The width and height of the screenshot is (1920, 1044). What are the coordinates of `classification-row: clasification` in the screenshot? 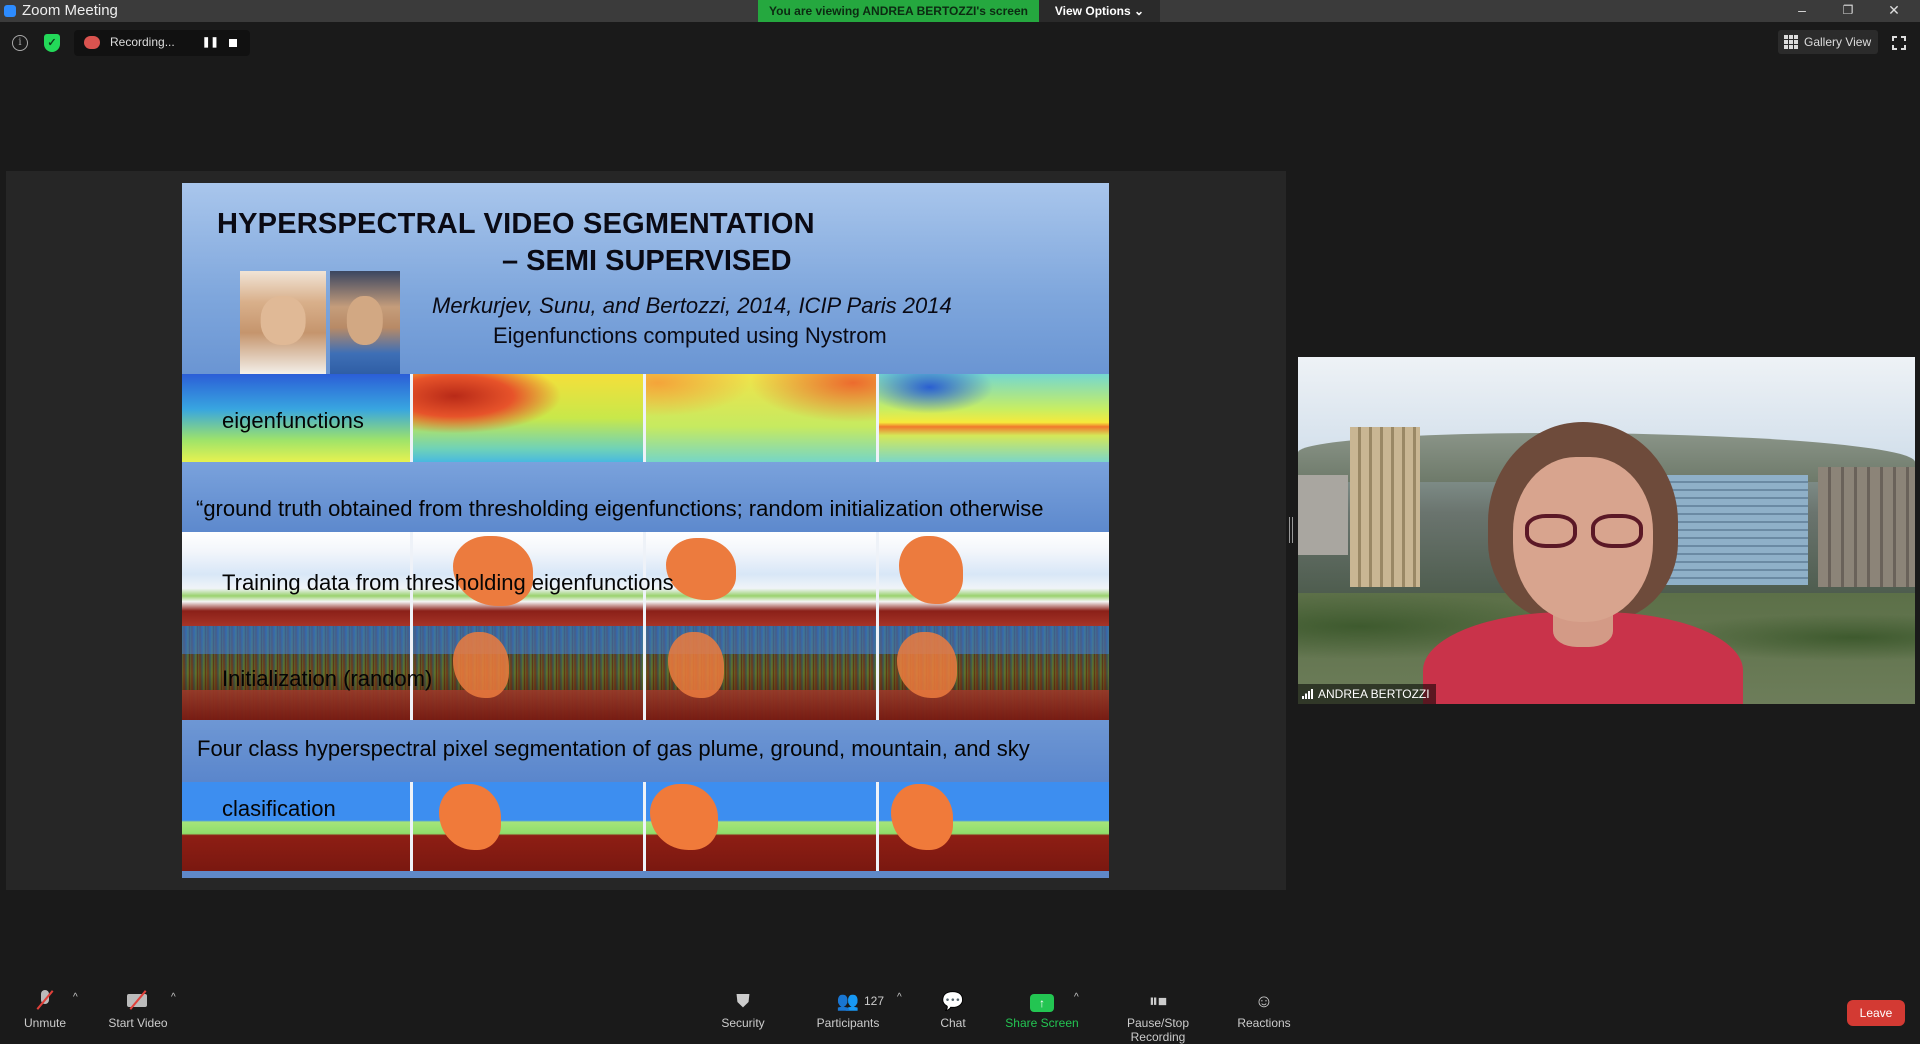 It's located at (645, 826).